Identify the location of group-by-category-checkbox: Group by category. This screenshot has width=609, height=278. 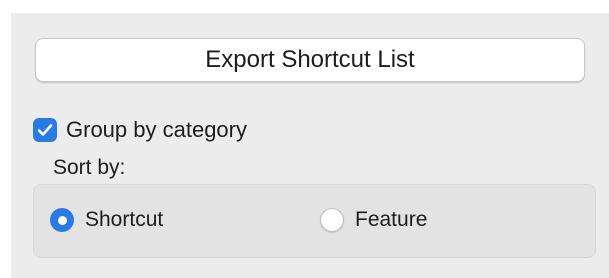
(140, 130).